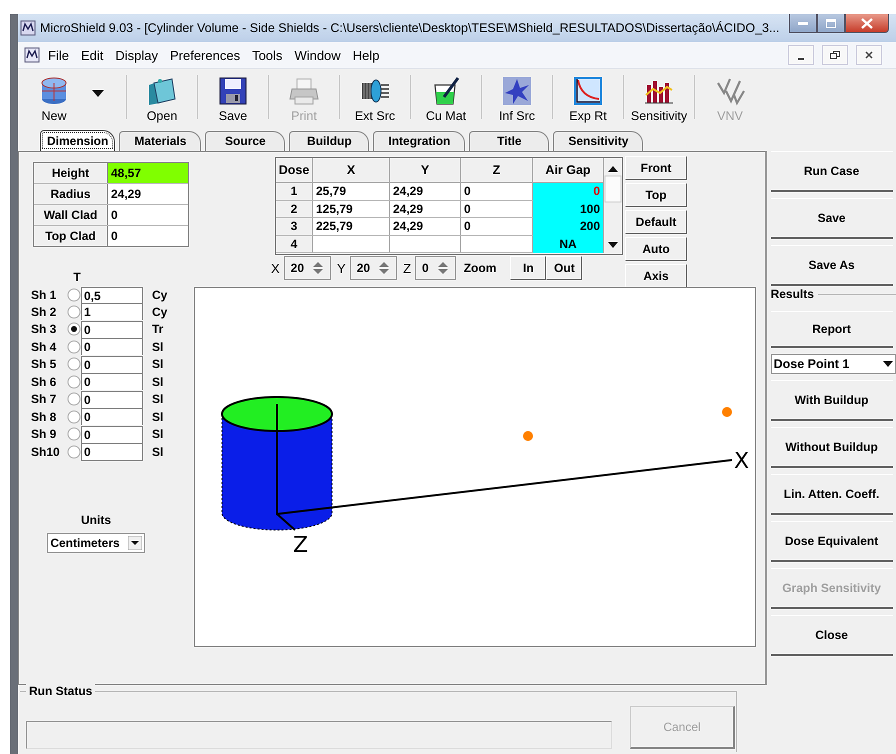  What do you see at coordinates (158, 364) in the screenshot?
I see `shield-type: Sl` at bounding box center [158, 364].